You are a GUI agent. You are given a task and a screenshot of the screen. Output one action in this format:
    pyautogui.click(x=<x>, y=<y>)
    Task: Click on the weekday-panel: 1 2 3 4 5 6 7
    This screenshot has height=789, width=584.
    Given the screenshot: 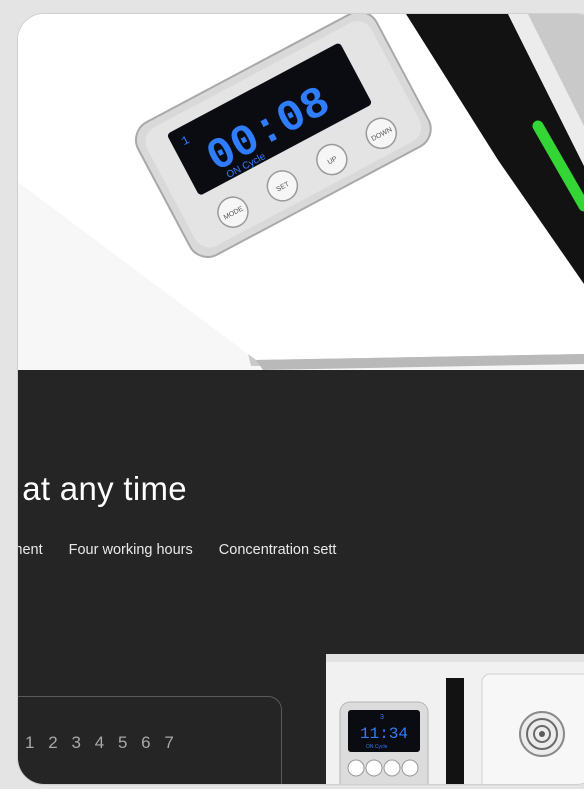 What is the action you would take?
    pyautogui.click(x=150, y=740)
    